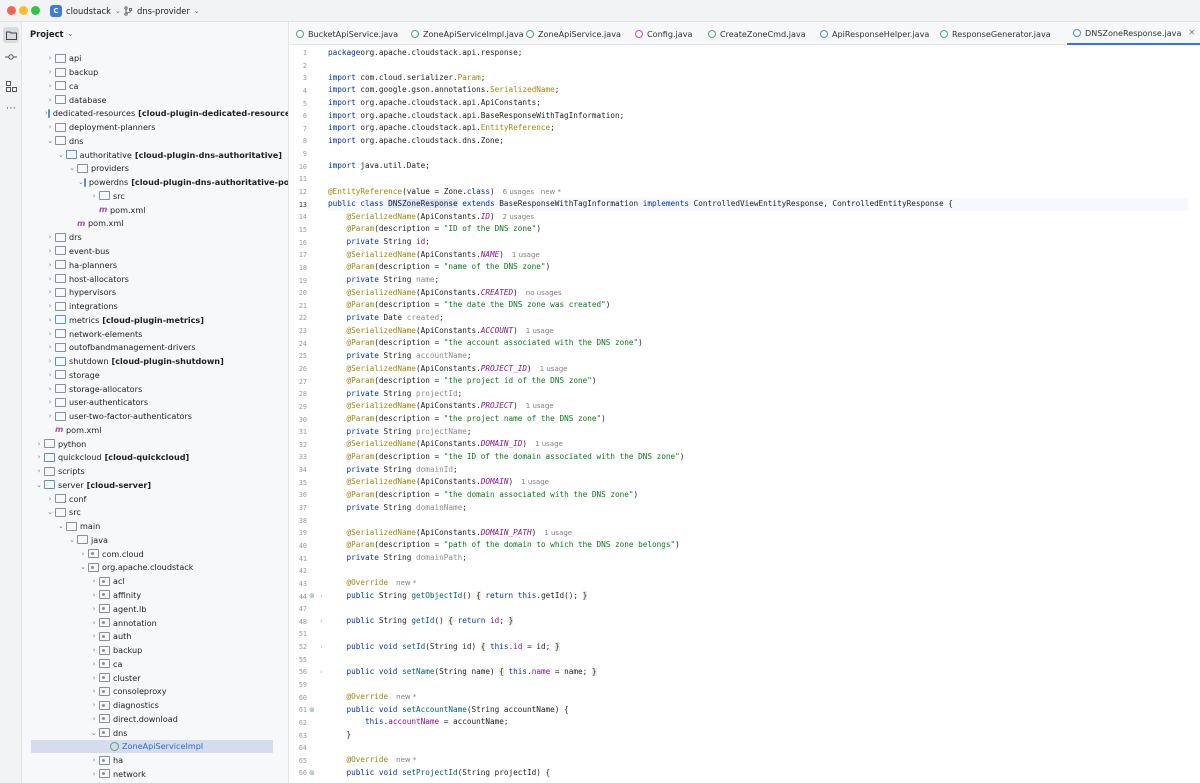 This screenshot has width=1200, height=783. I want to click on tree-item: › acl, so click(152, 581).